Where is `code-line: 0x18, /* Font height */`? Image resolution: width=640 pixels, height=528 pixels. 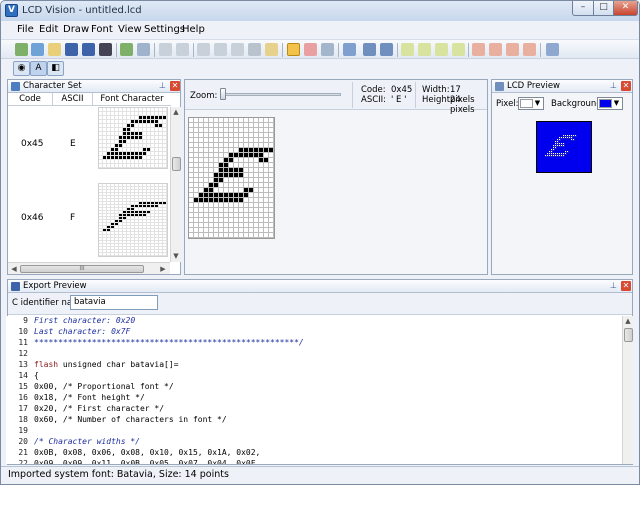 code-line: 0x18, /* Font height */ is located at coordinates (89, 397).